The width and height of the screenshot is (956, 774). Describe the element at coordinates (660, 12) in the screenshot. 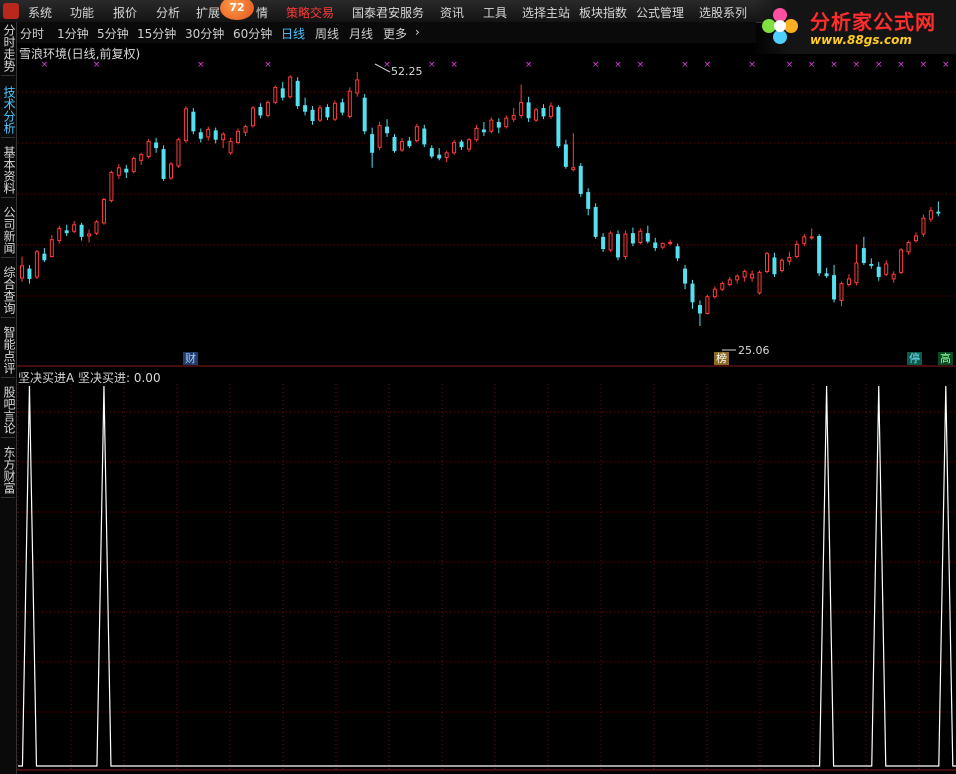

I see `menu-formula-manage: 公式管理` at that location.